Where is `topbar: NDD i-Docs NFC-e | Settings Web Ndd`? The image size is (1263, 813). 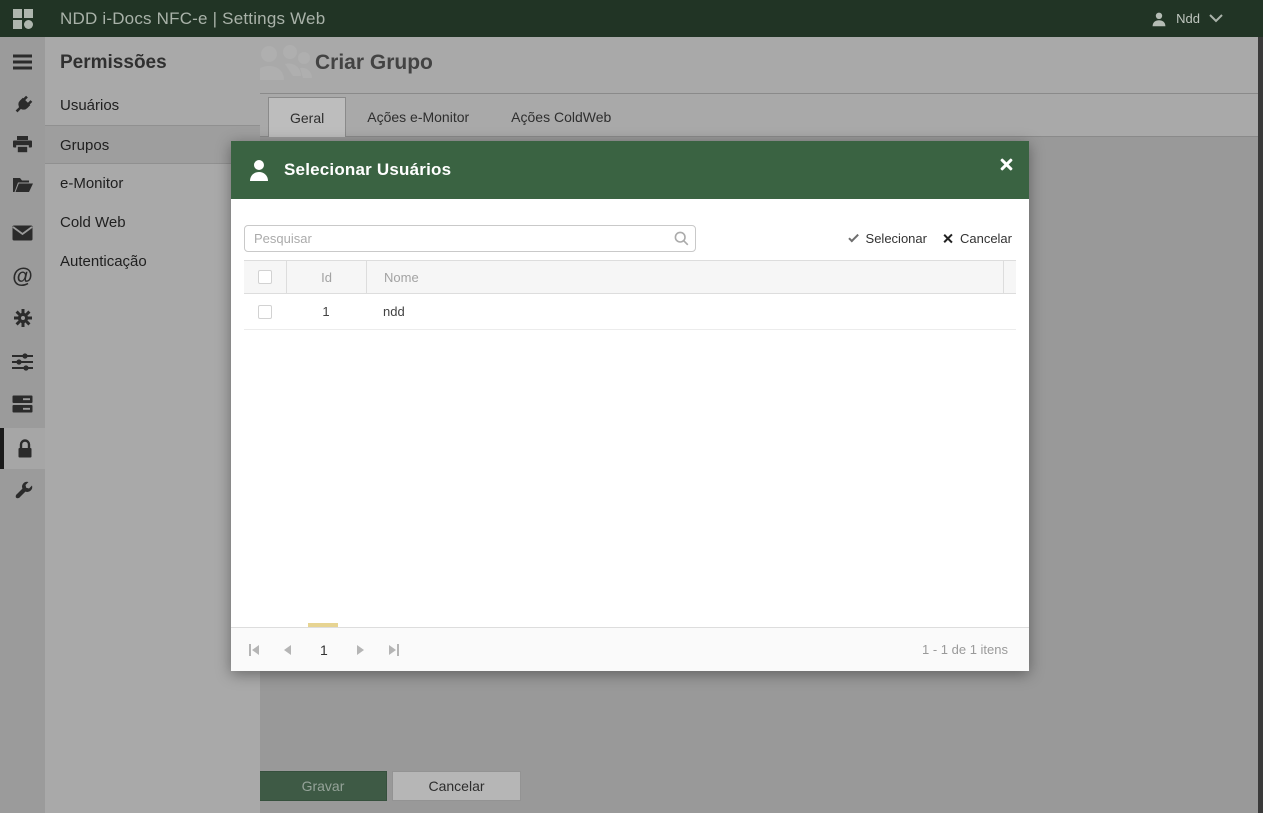 topbar: NDD i-Docs NFC-e | Settings Web Ndd is located at coordinates (631, 18).